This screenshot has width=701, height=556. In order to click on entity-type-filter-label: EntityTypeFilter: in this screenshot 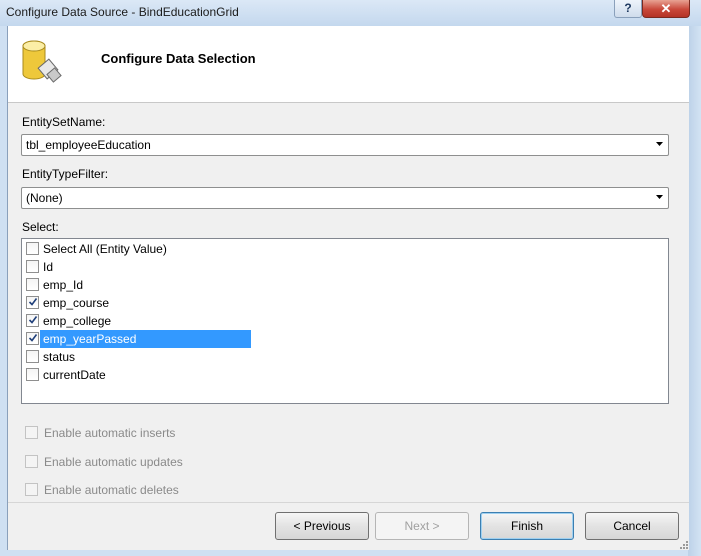, I will do `click(65, 174)`.